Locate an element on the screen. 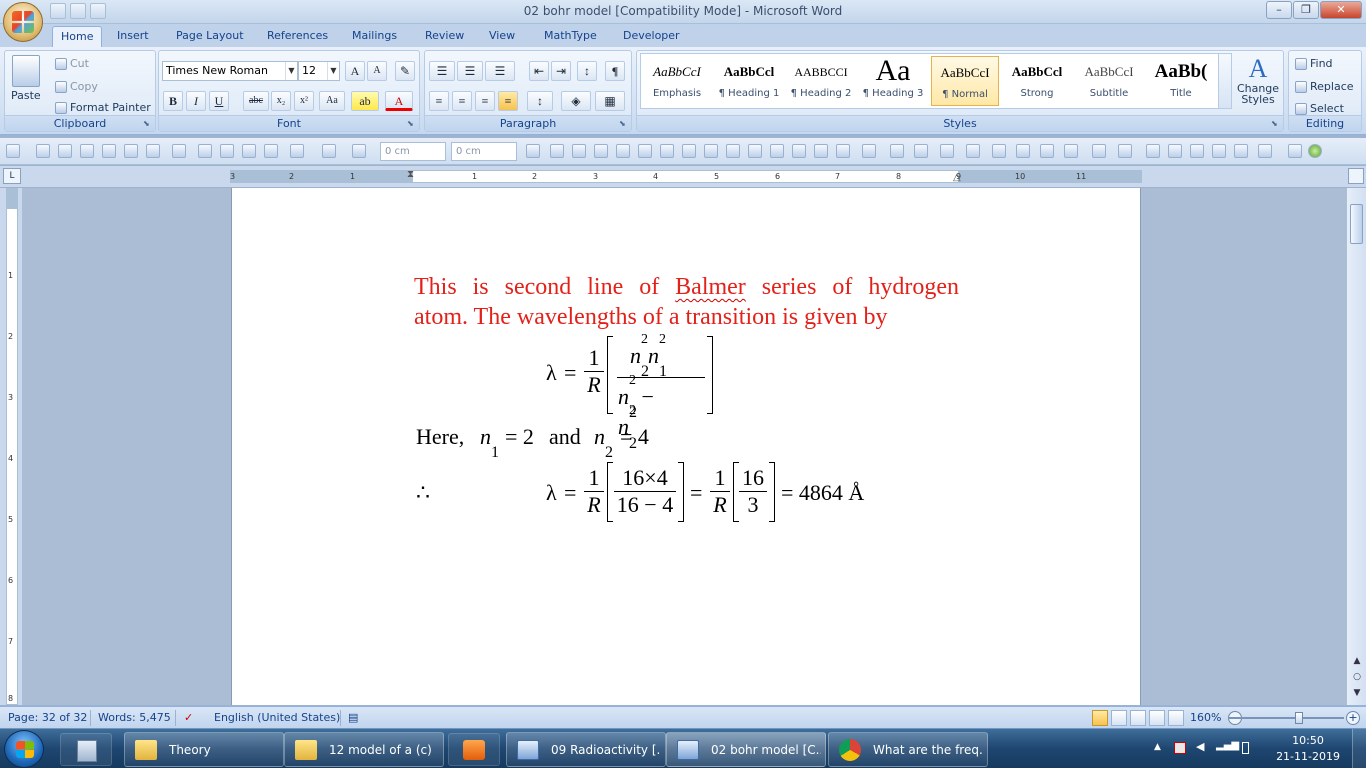 This screenshot has height=768, width=1366. calculator-icon is located at coordinates (86, 749).